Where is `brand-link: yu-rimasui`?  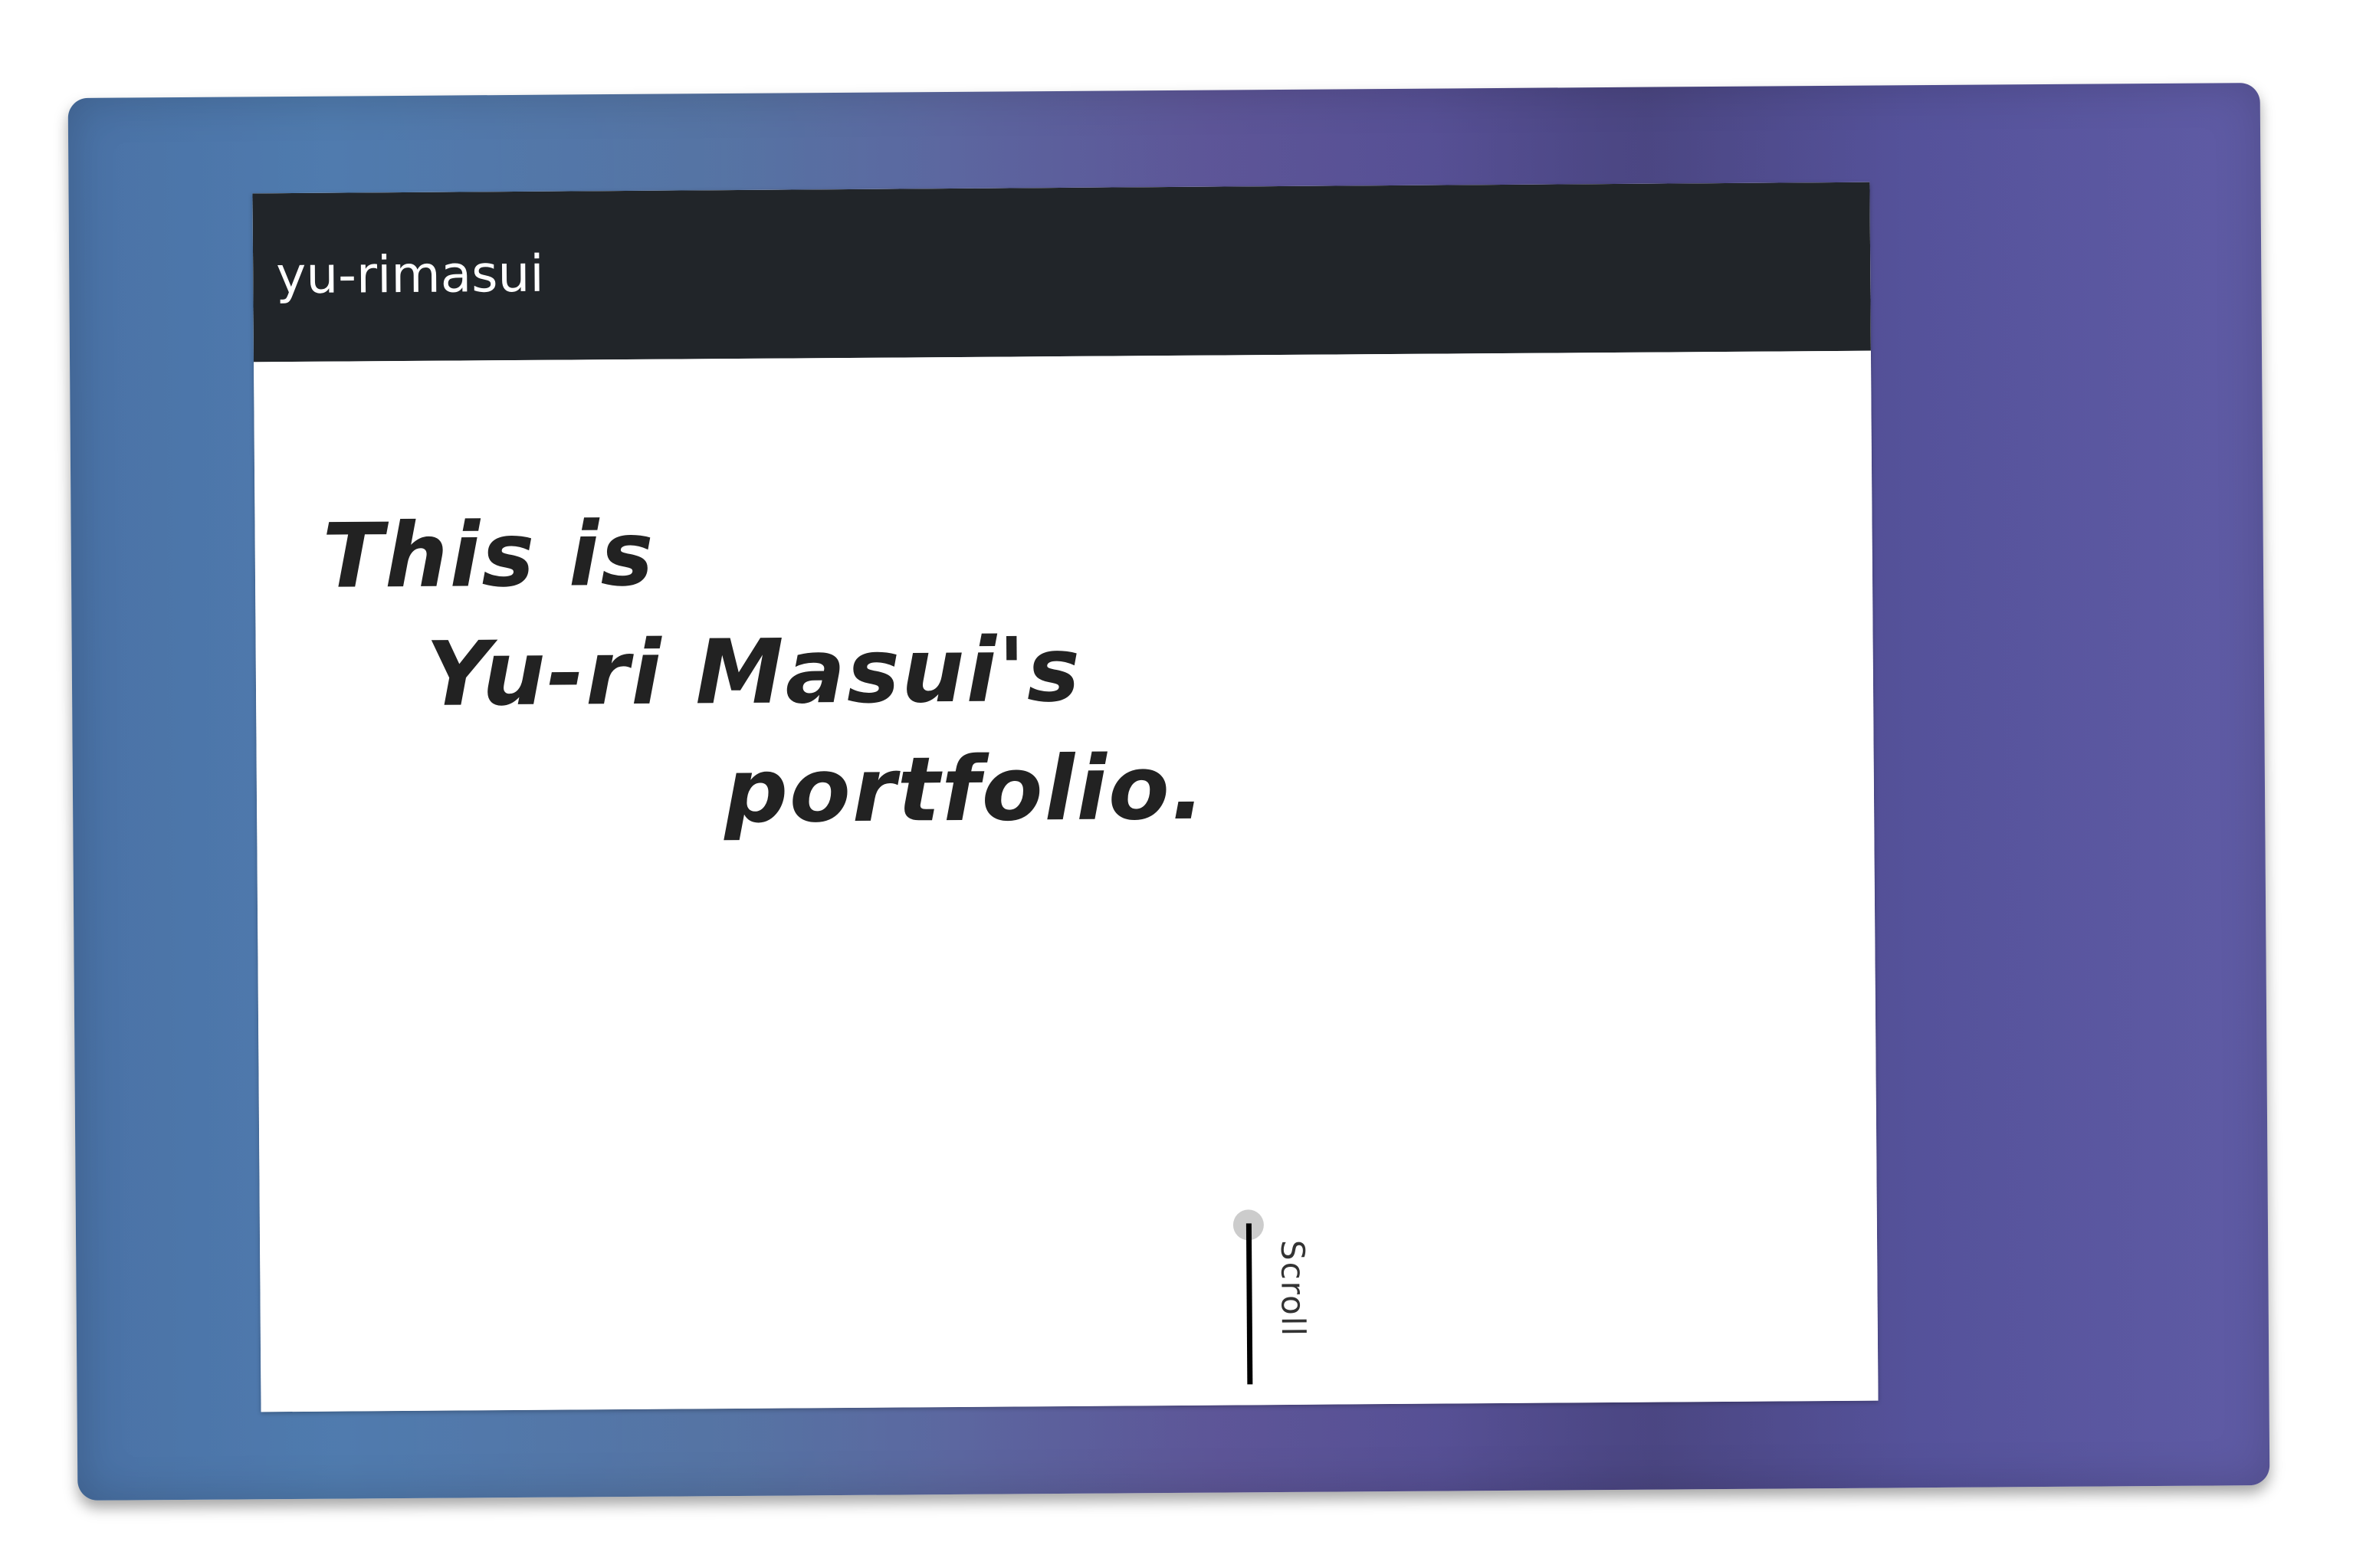 brand-link: yu-rimasui is located at coordinates (410, 275).